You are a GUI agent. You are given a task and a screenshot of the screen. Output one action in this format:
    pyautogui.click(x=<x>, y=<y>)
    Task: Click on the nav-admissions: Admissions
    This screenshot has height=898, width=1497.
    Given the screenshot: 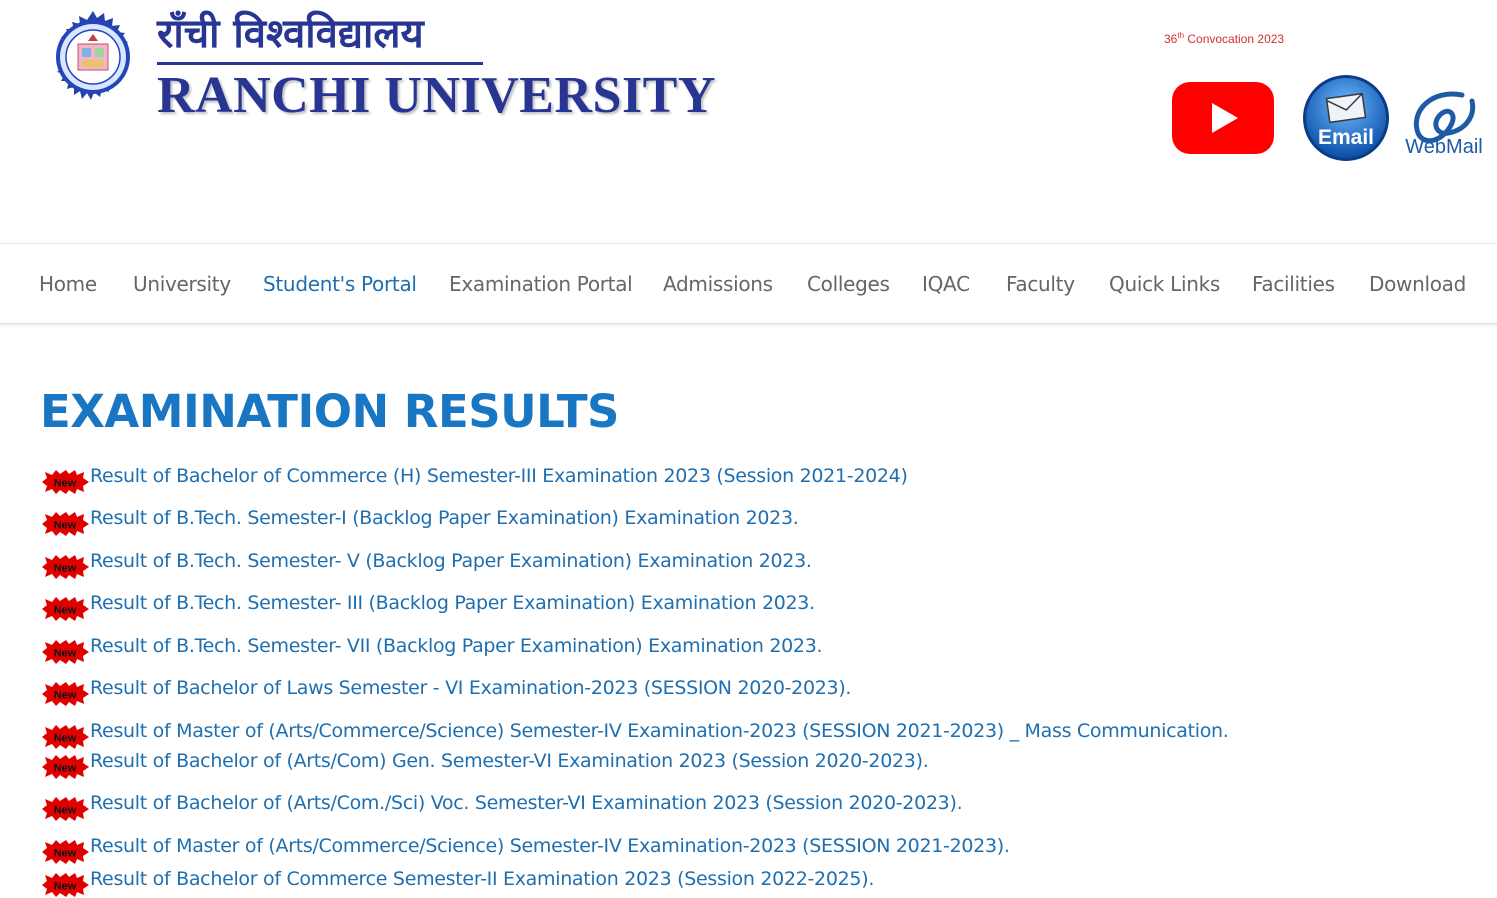 What is the action you would take?
    pyautogui.click(x=718, y=284)
    